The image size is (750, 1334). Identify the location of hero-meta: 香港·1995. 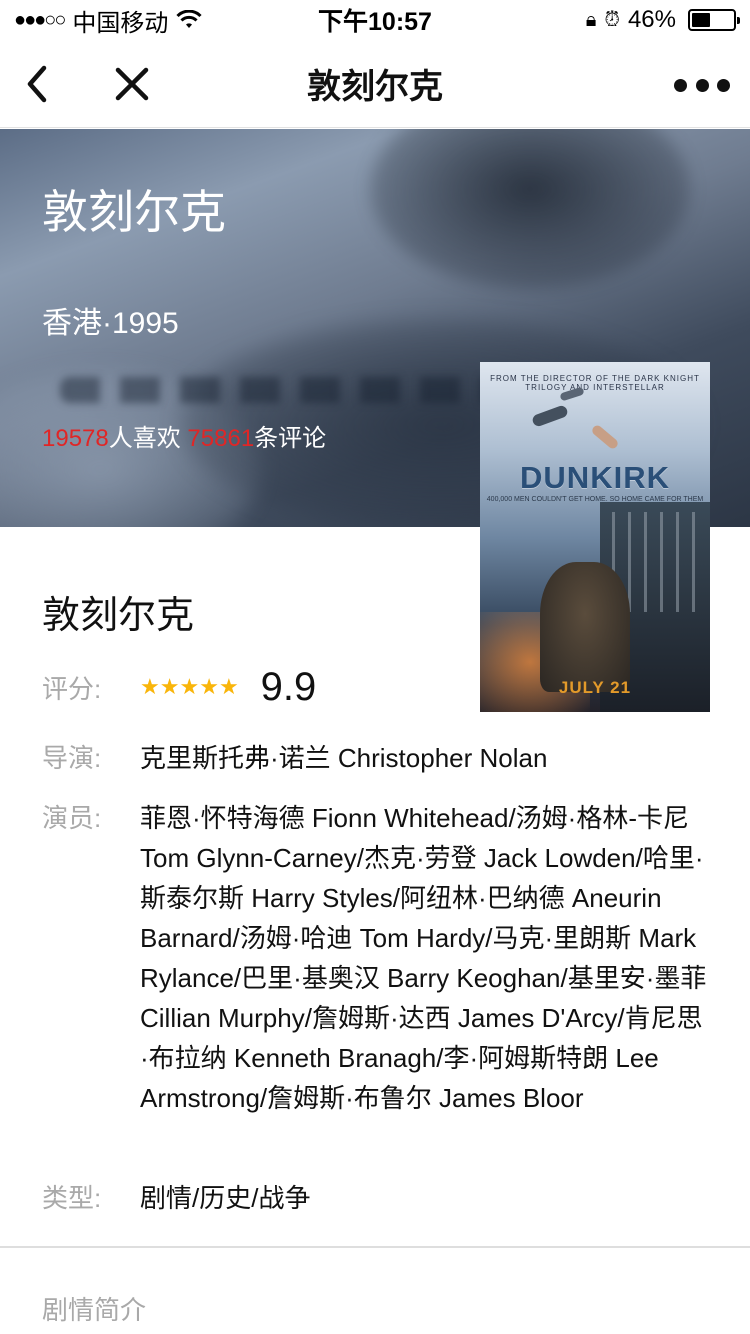
(110, 323).